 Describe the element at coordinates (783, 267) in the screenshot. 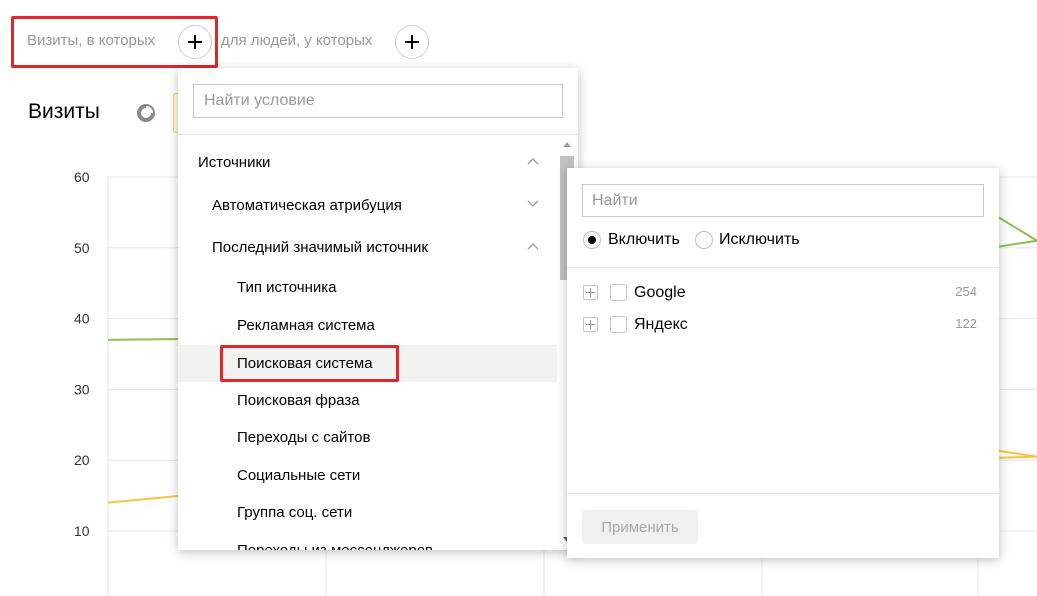

I see `subpanel-divider` at that location.